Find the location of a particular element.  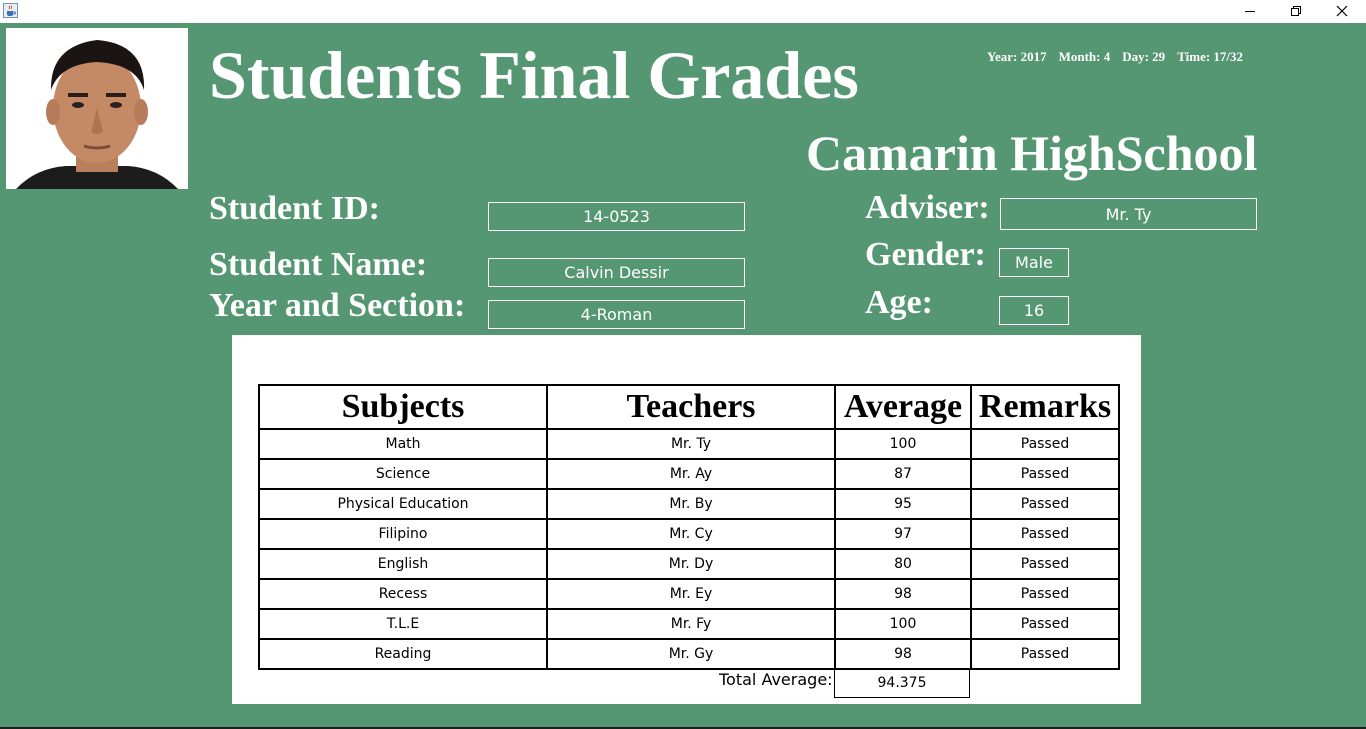

table-row: Recess Mr. Ey 98 Passed is located at coordinates (689, 594).